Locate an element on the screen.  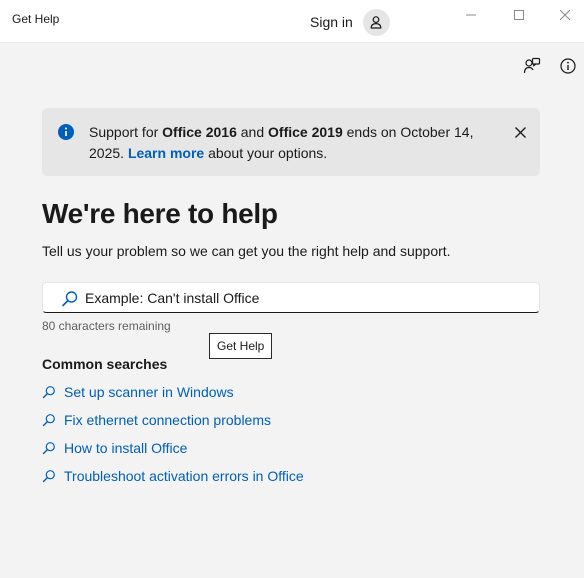
banner-after-link: about your options. is located at coordinates (266, 153).